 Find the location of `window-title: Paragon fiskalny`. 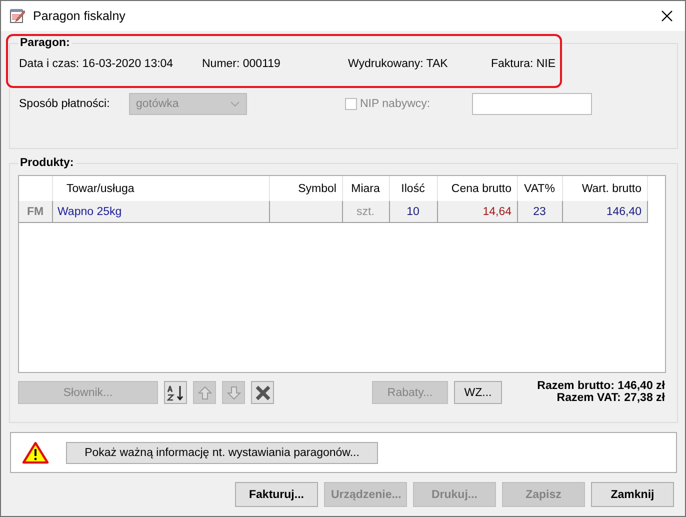

window-title: Paragon fiskalny is located at coordinates (79, 16).